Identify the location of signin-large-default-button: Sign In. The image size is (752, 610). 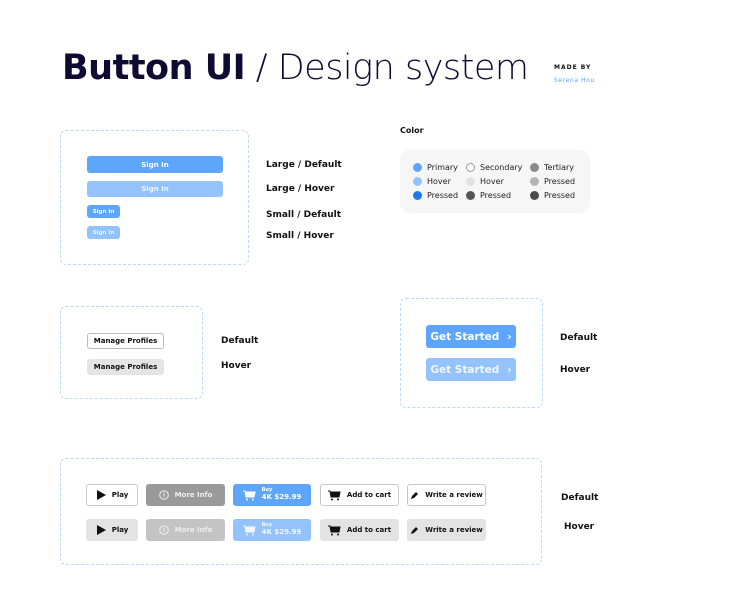
(155, 164).